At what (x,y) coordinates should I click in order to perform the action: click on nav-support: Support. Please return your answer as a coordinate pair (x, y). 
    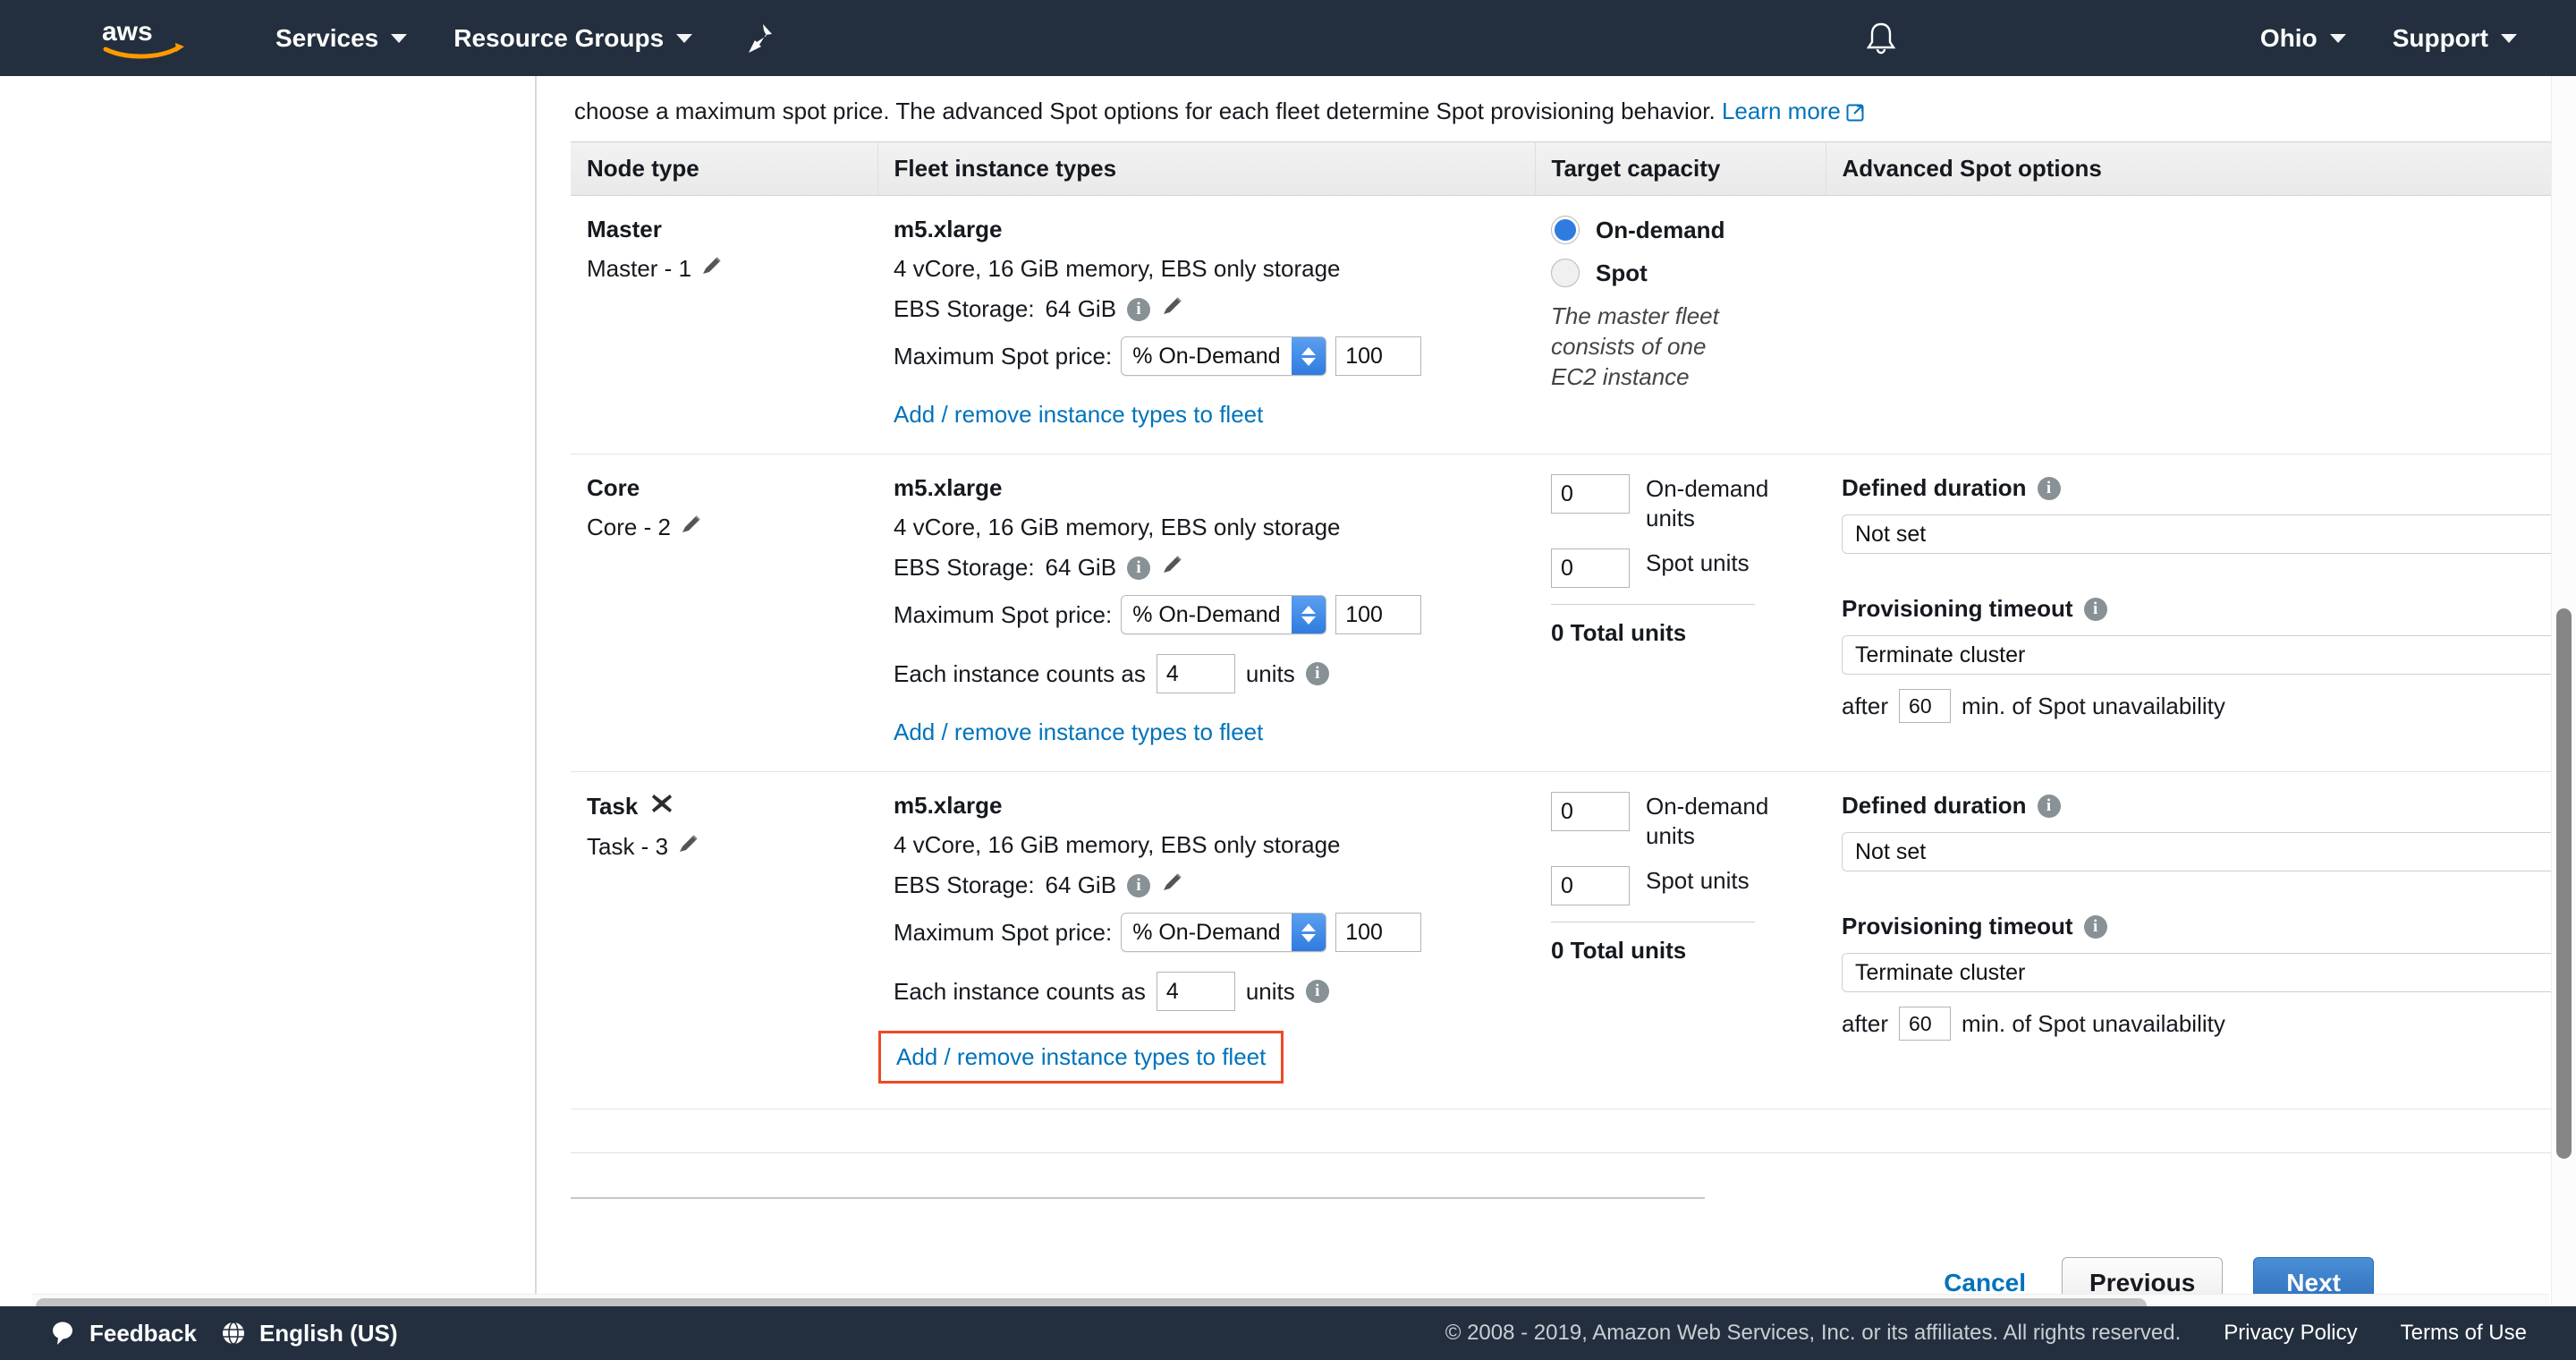
    Looking at the image, I should click on (2454, 38).